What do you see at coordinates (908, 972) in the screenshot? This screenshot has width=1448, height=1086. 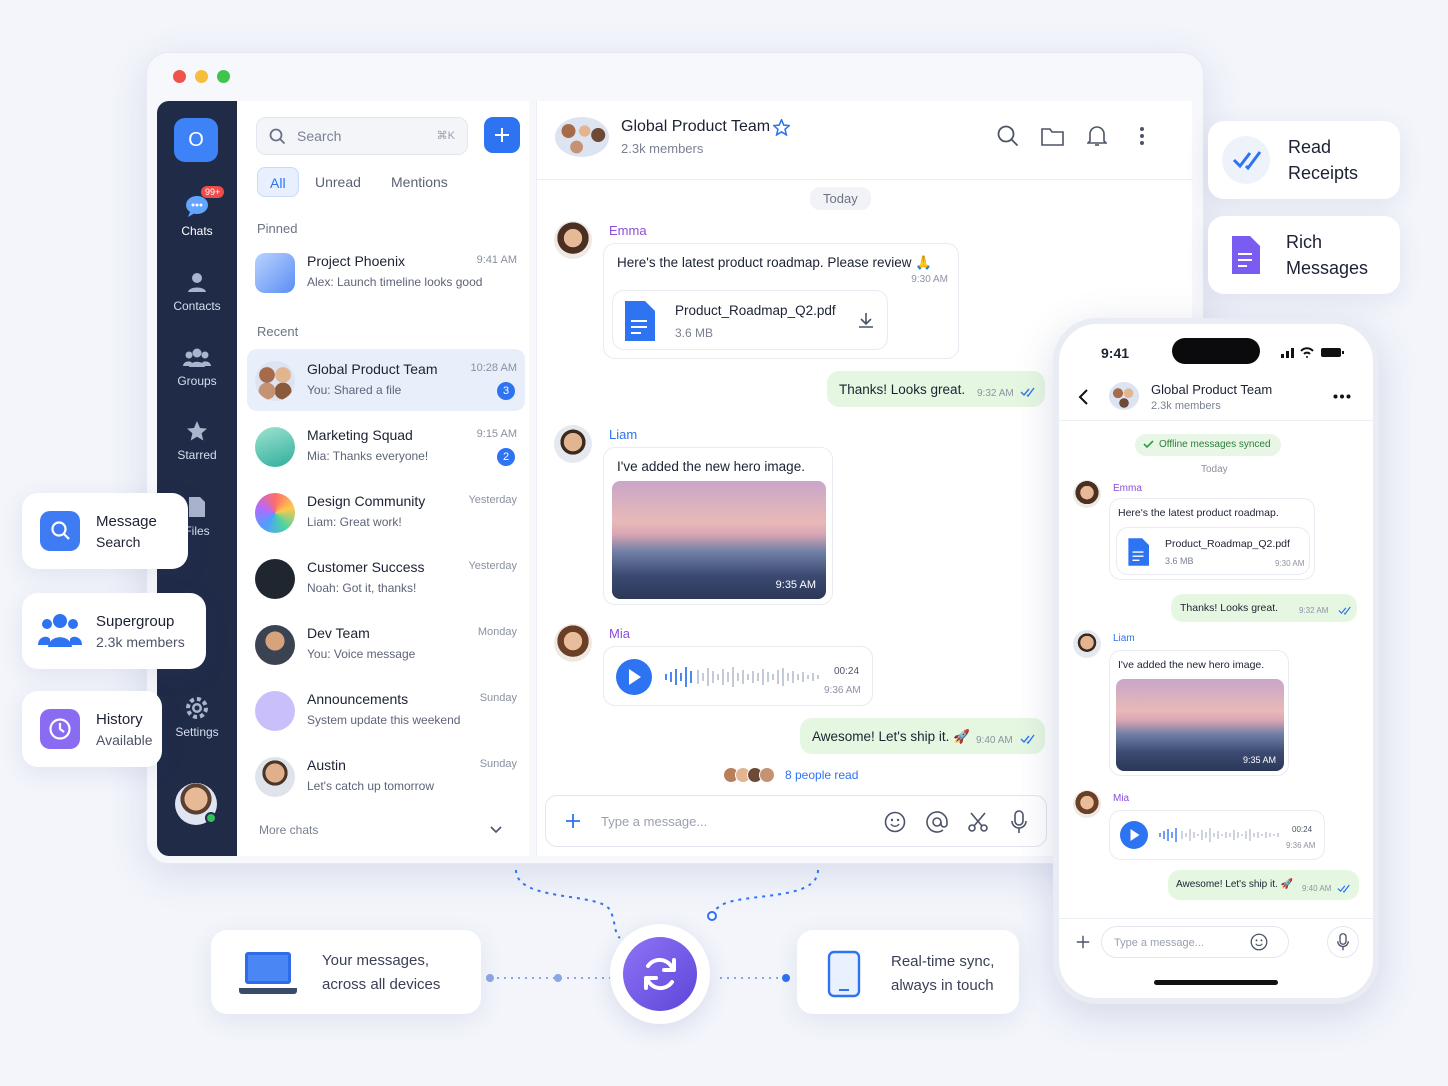 I see `sync-card-realtime: Real-time sync, always in touch` at bounding box center [908, 972].